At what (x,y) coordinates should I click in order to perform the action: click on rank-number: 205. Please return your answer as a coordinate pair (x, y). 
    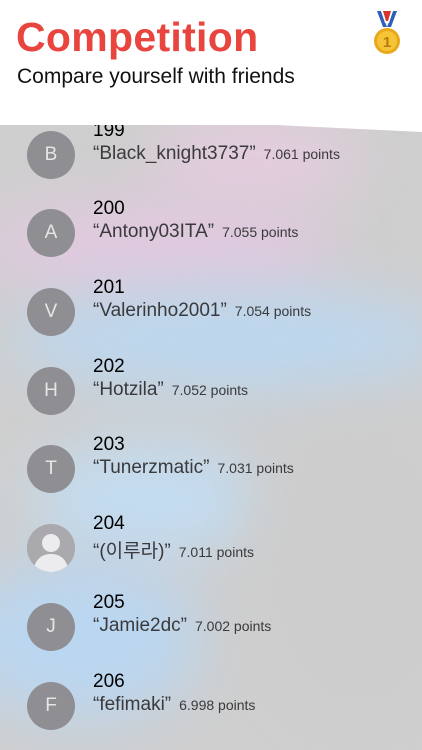
    Looking at the image, I should click on (109, 602).